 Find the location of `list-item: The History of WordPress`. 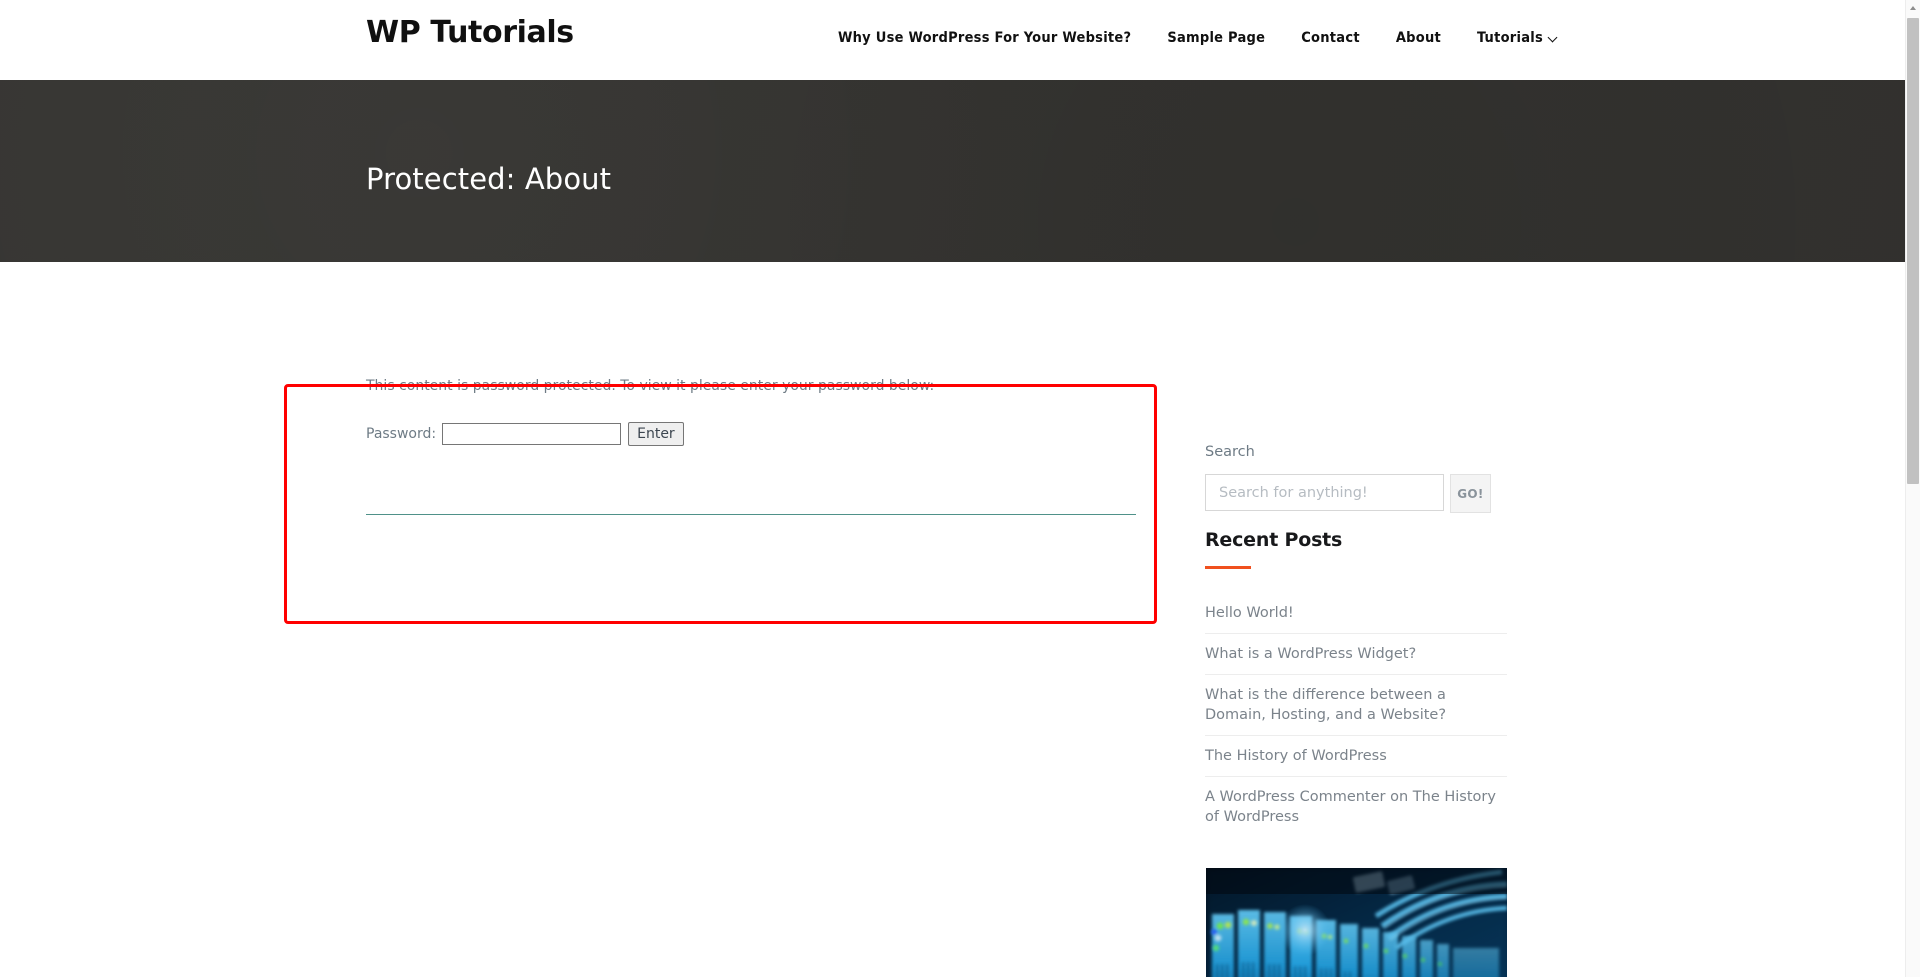

list-item: The History of WordPress is located at coordinates (1356, 756).